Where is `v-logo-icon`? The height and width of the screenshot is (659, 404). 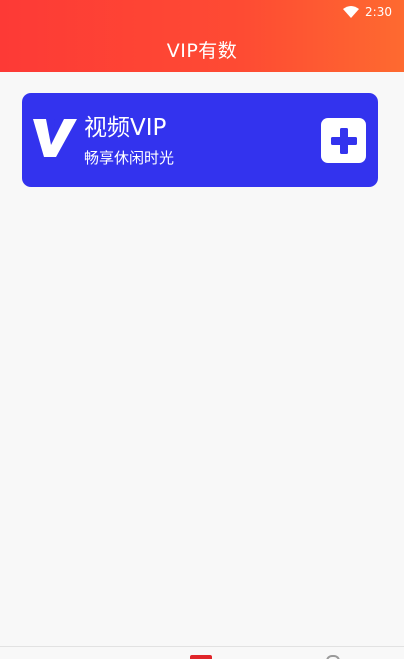 v-logo-icon is located at coordinates (55, 138).